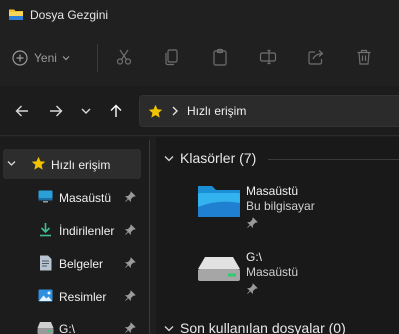 This screenshot has height=334, width=399. I want to click on tile-name: G:\, so click(254, 257).